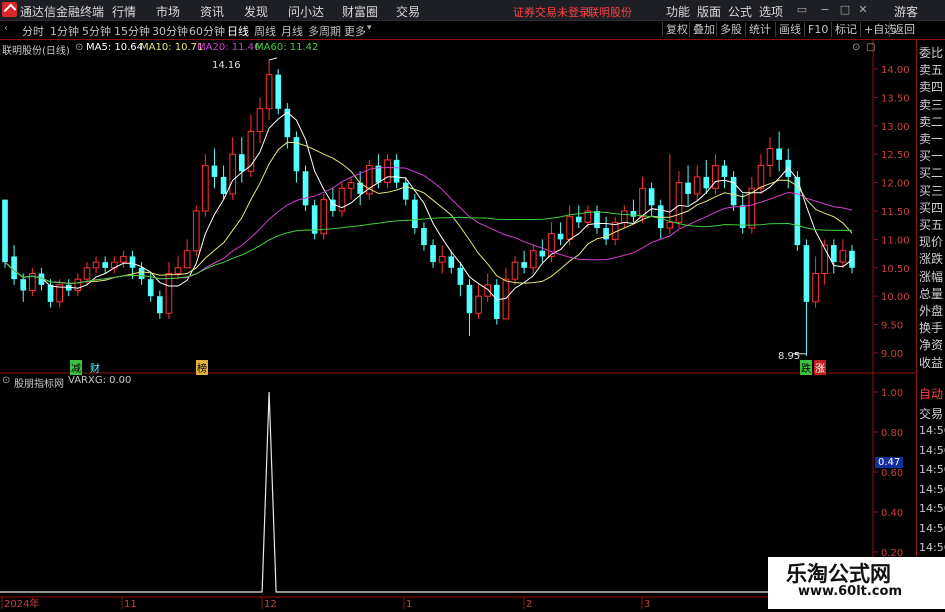 The height and width of the screenshot is (612, 945). What do you see at coordinates (825, 9) in the screenshot?
I see `minimize-icon: −` at bounding box center [825, 9].